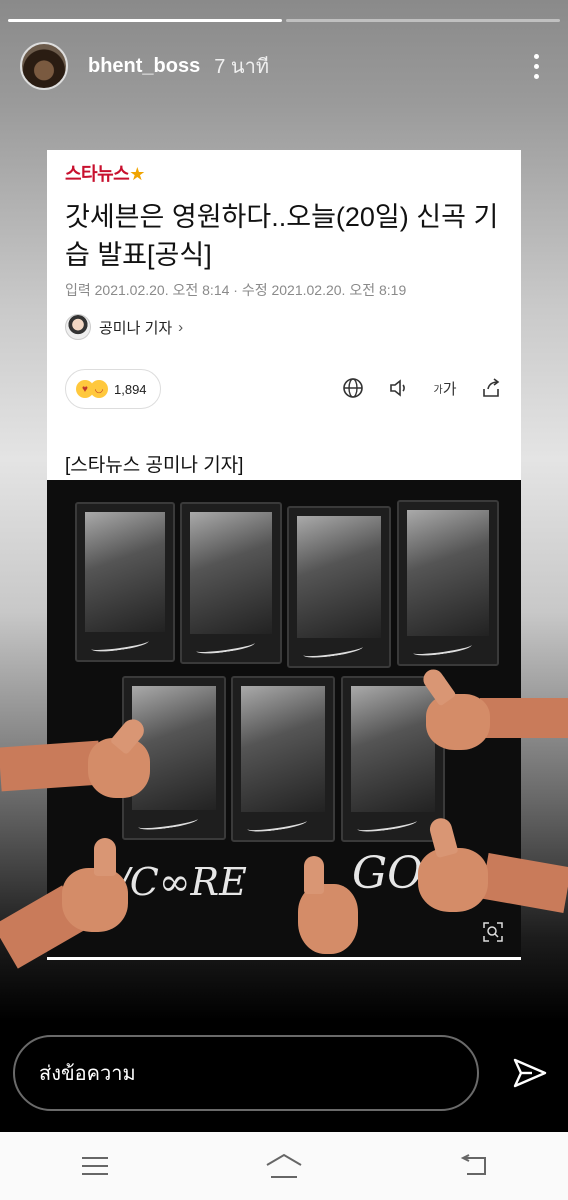 Image resolution: width=568 pixels, height=1200 pixels. Describe the element at coordinates (113, 389) in the screenshot. I see `reaction-button: ♥ ◡ 1,894` at that location.